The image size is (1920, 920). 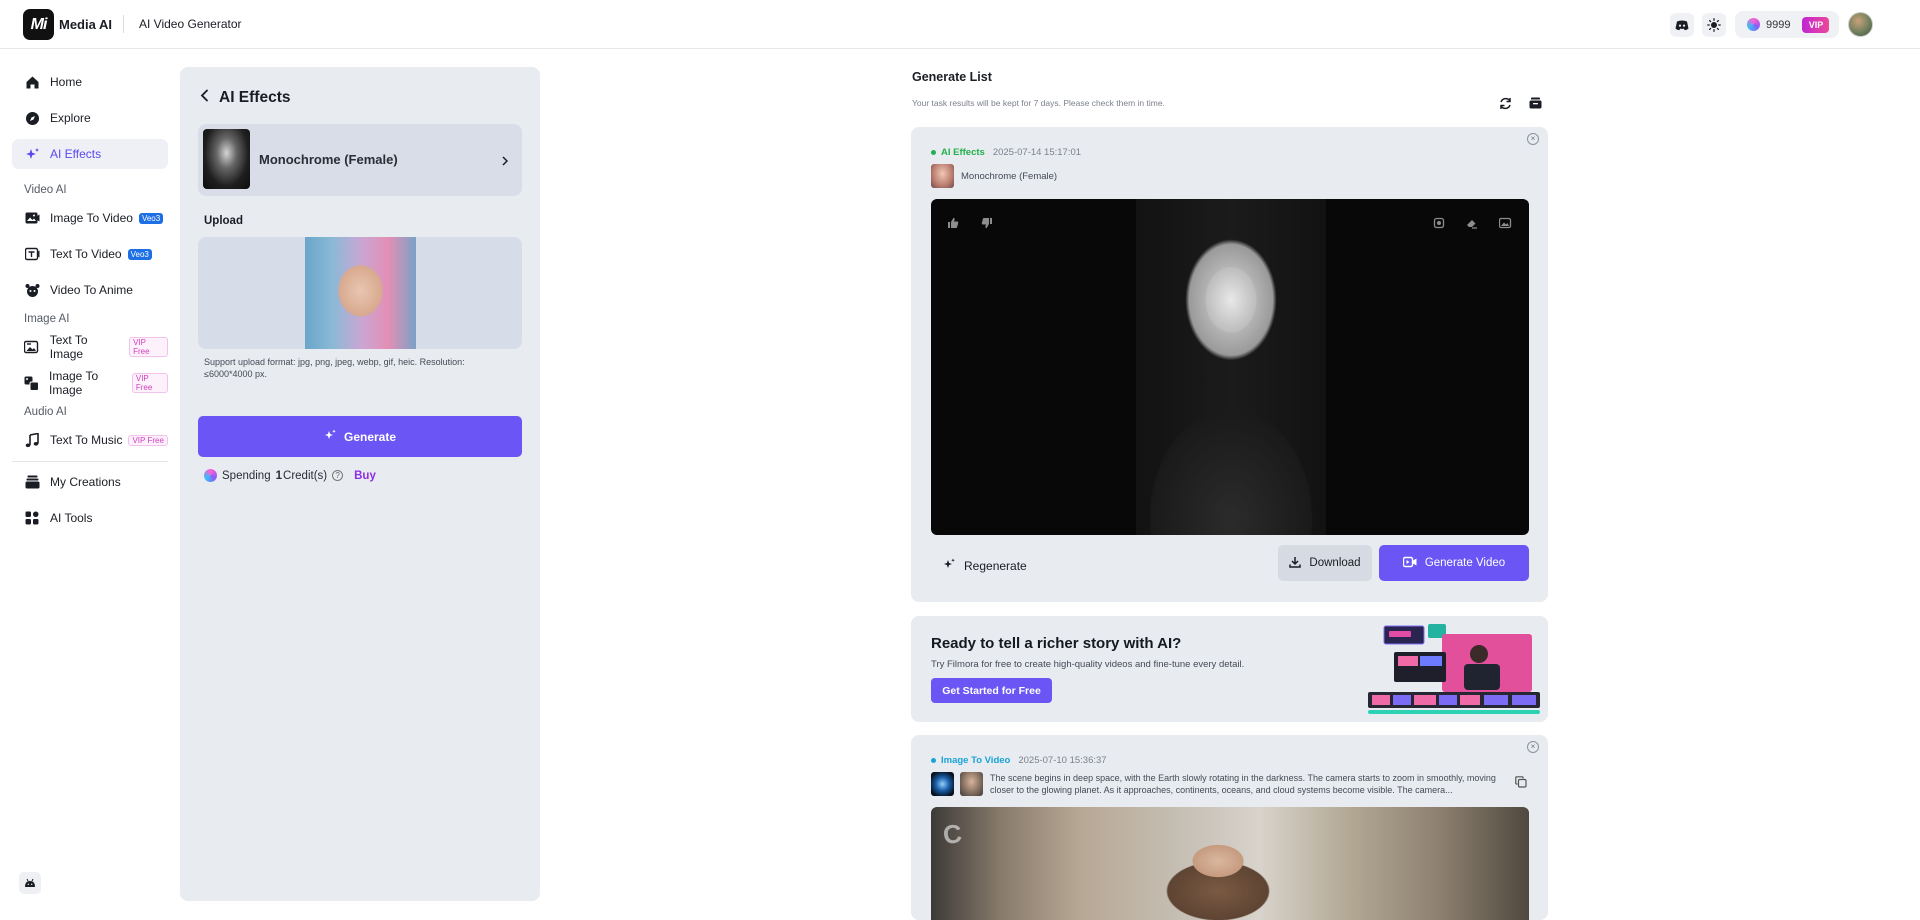 I want to click on refresh-icon, so click(x=1505, y=103).